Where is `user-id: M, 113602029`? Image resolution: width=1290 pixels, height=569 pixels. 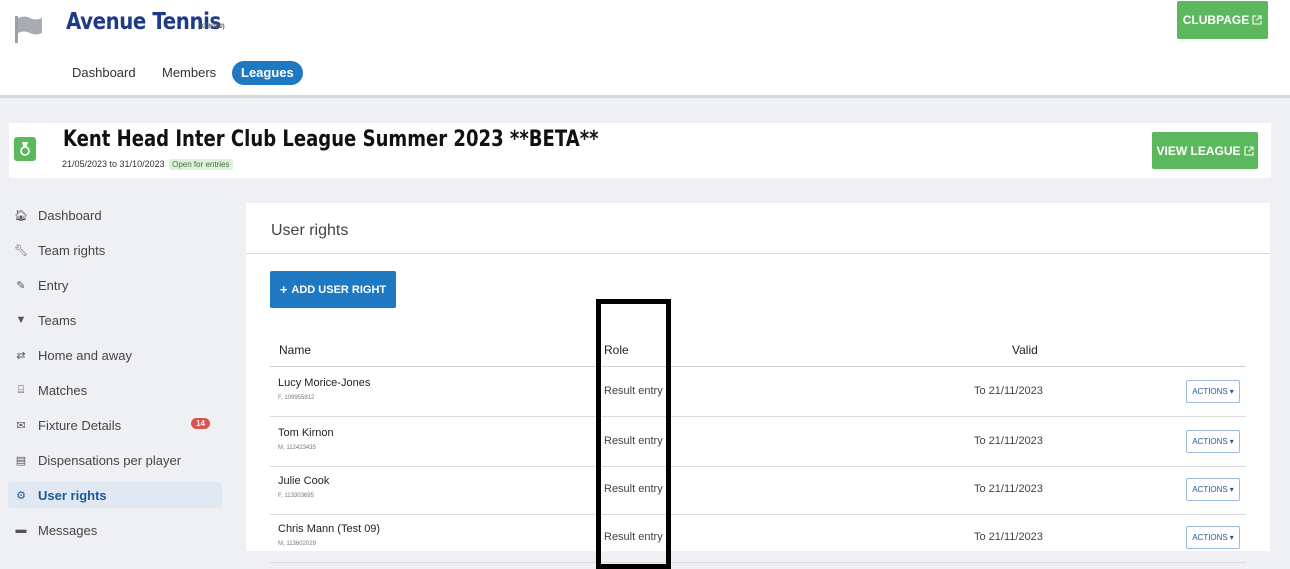 user-id: M, 113602029 is located at coordinates (297, 544).